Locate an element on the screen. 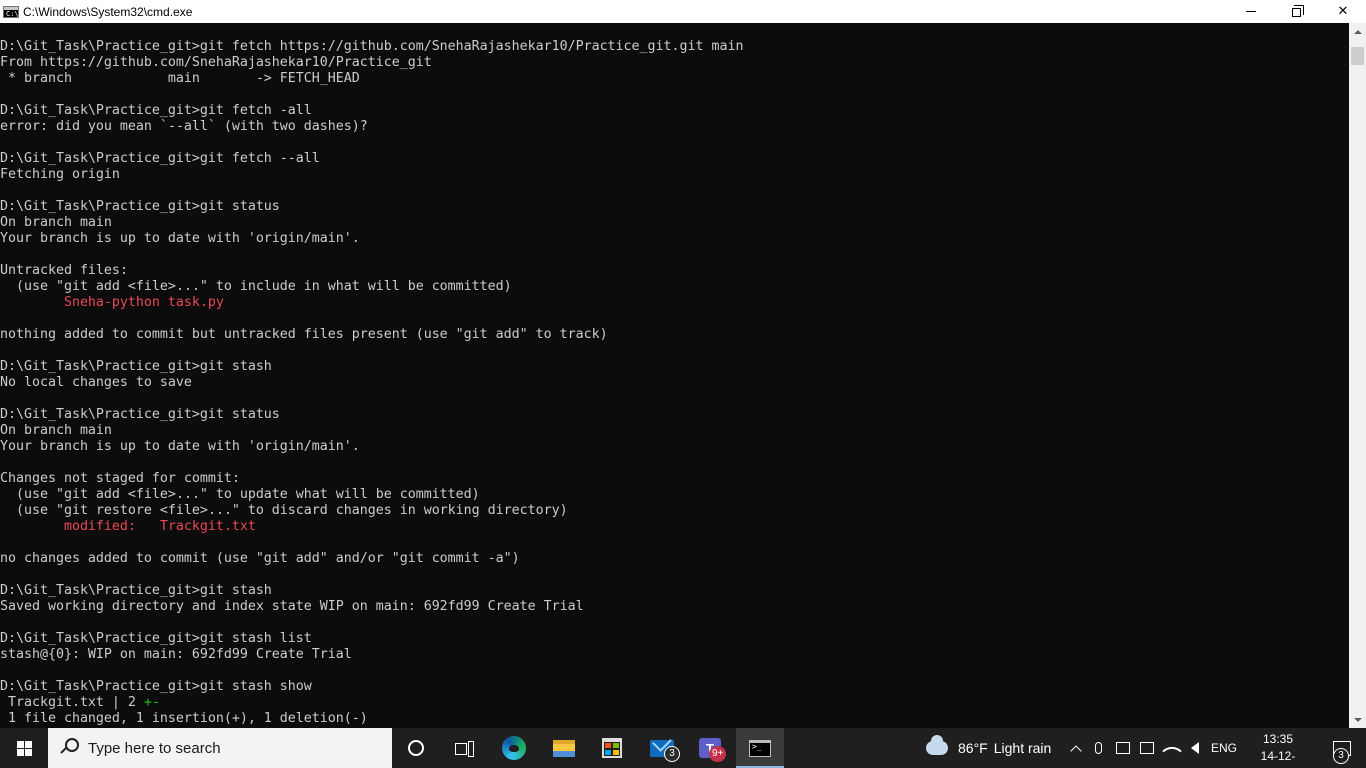  console-line-text: D:\Git_Task\Practice_git>git fetch -all is located at coordinates (156, 110).